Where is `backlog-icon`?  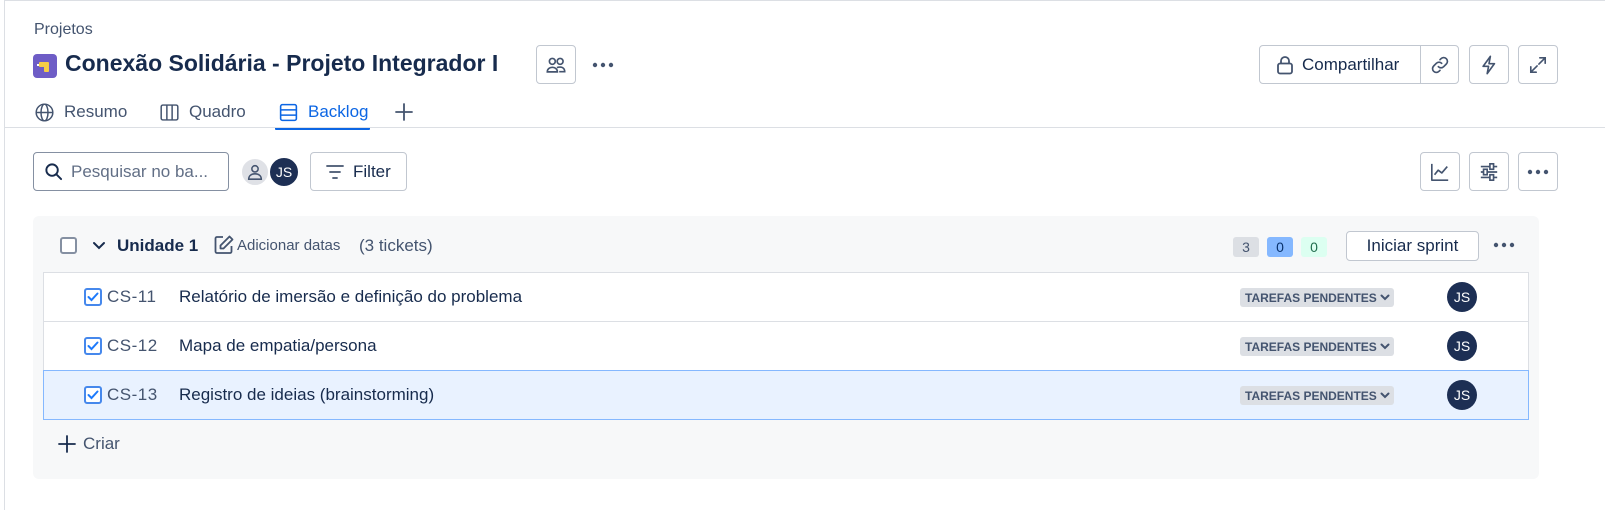
backlog-icon is located at coordinates (288, 112).